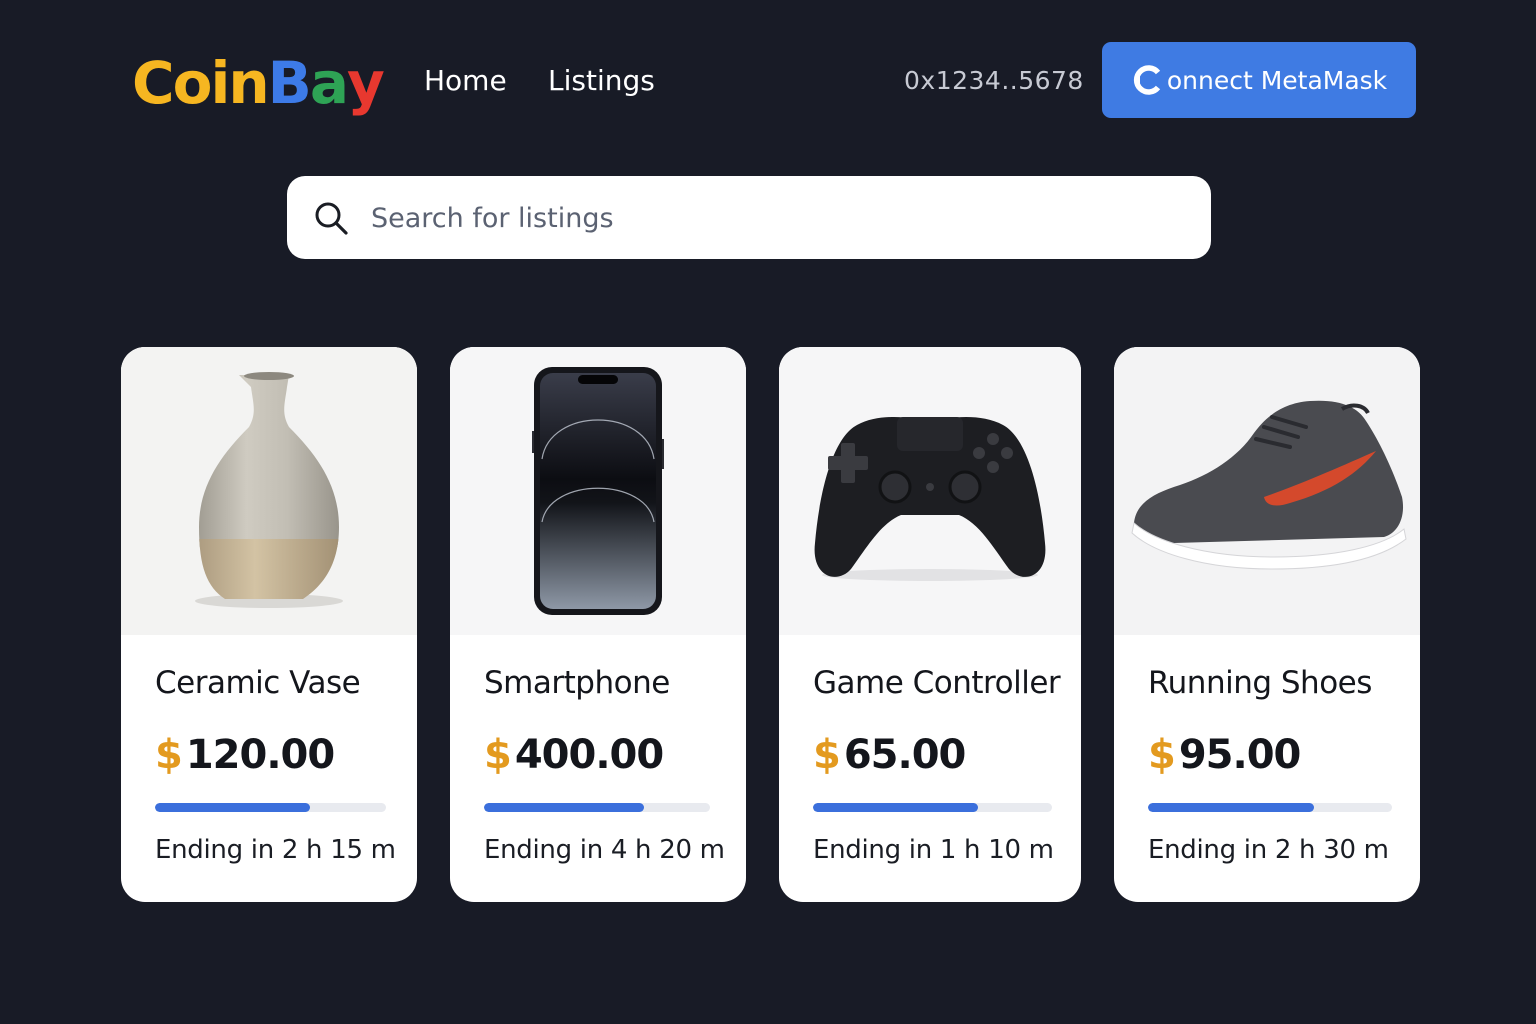  What do you see at coordinates (248, 83) in the screenshot?
I see `logo-letter: n` at bounding box center [248, 83].